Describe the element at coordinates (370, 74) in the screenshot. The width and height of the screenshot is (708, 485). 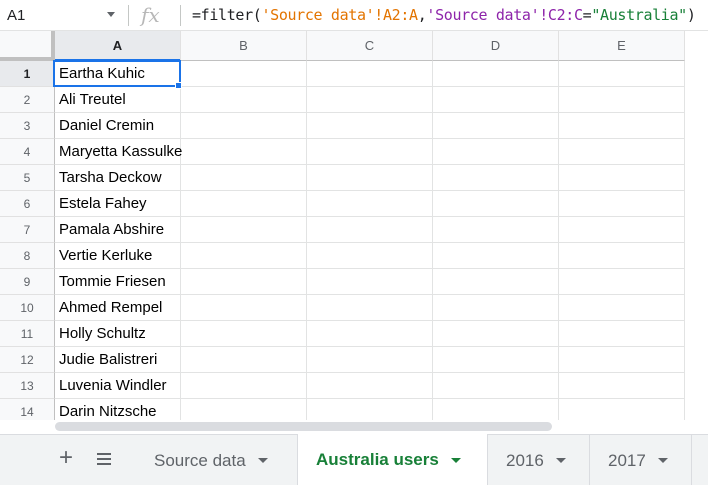
I see `cell-c1` at that location.